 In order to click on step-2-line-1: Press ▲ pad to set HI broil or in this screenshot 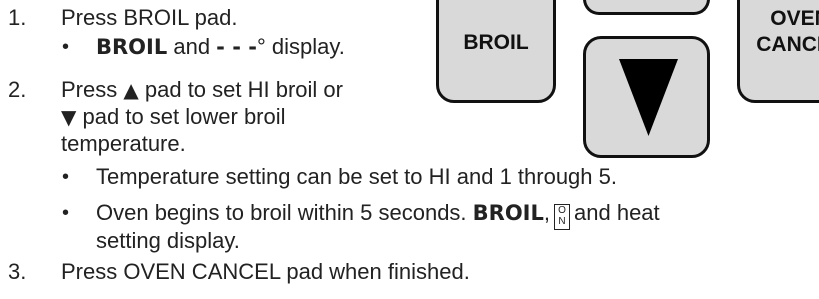, I will do `click(202, 90)`.